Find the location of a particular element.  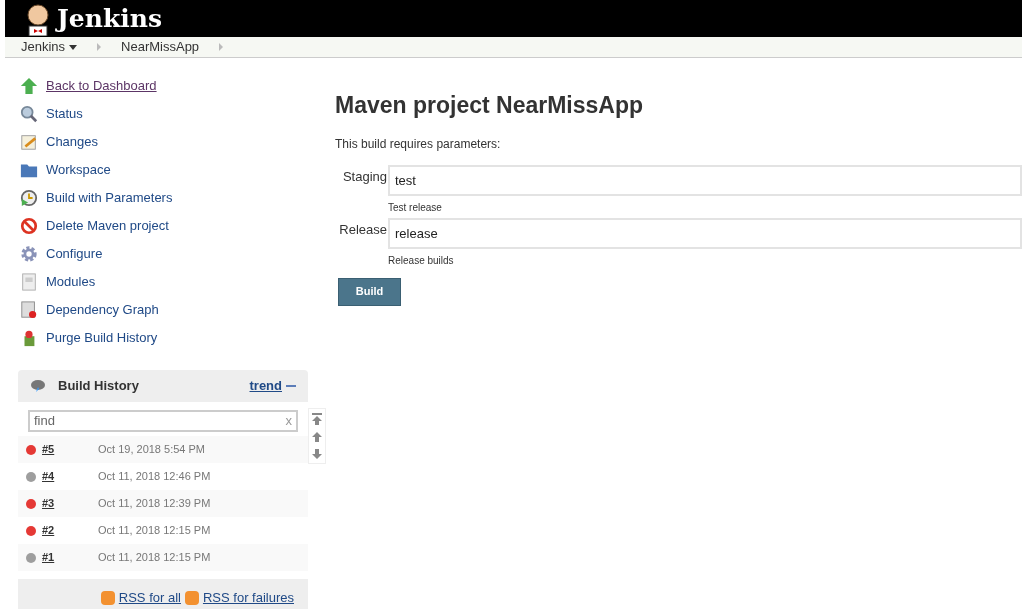

sidebar-link: Build with Parameters is located at coordinates (109, 198).